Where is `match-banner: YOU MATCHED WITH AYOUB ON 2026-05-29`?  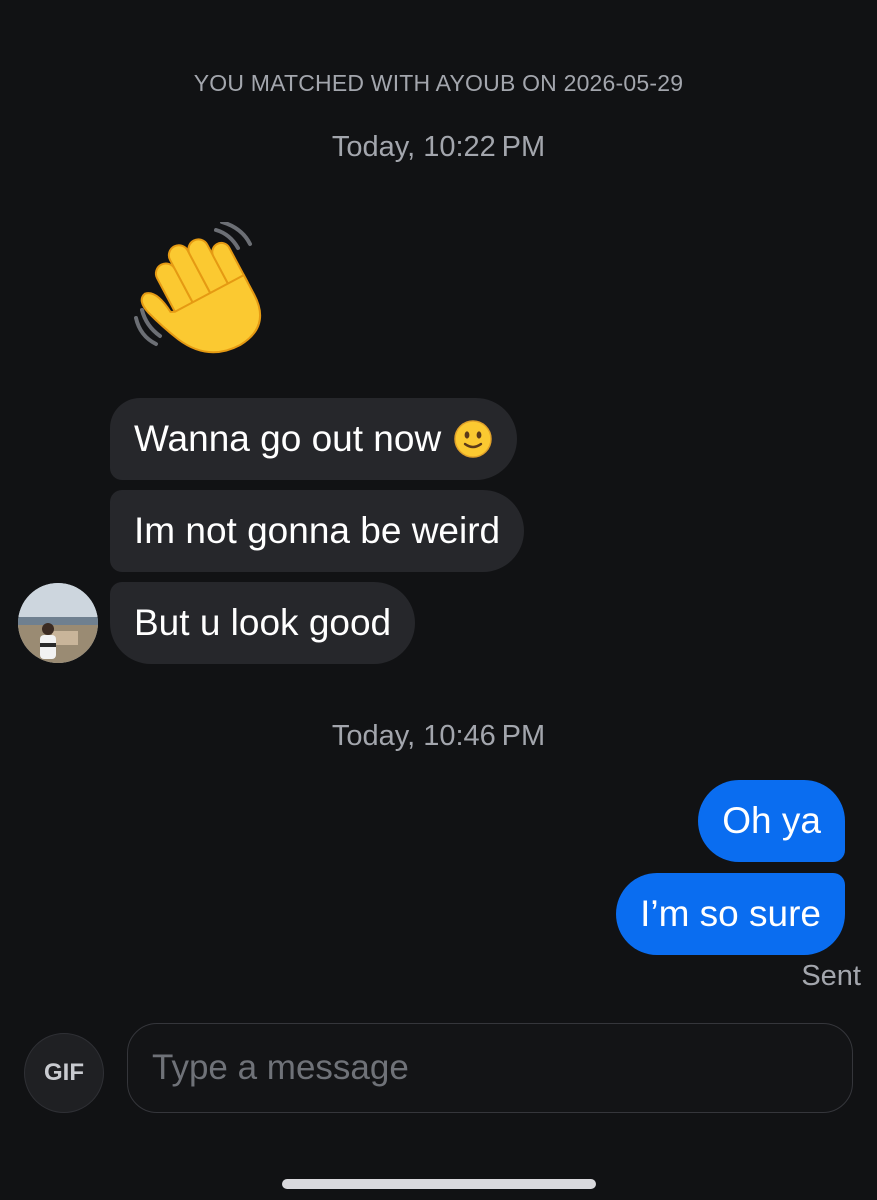 match-banner: YOU MATCHED WITH AYOUB ON 2026-05-29 is located at coordinates (438, 83).